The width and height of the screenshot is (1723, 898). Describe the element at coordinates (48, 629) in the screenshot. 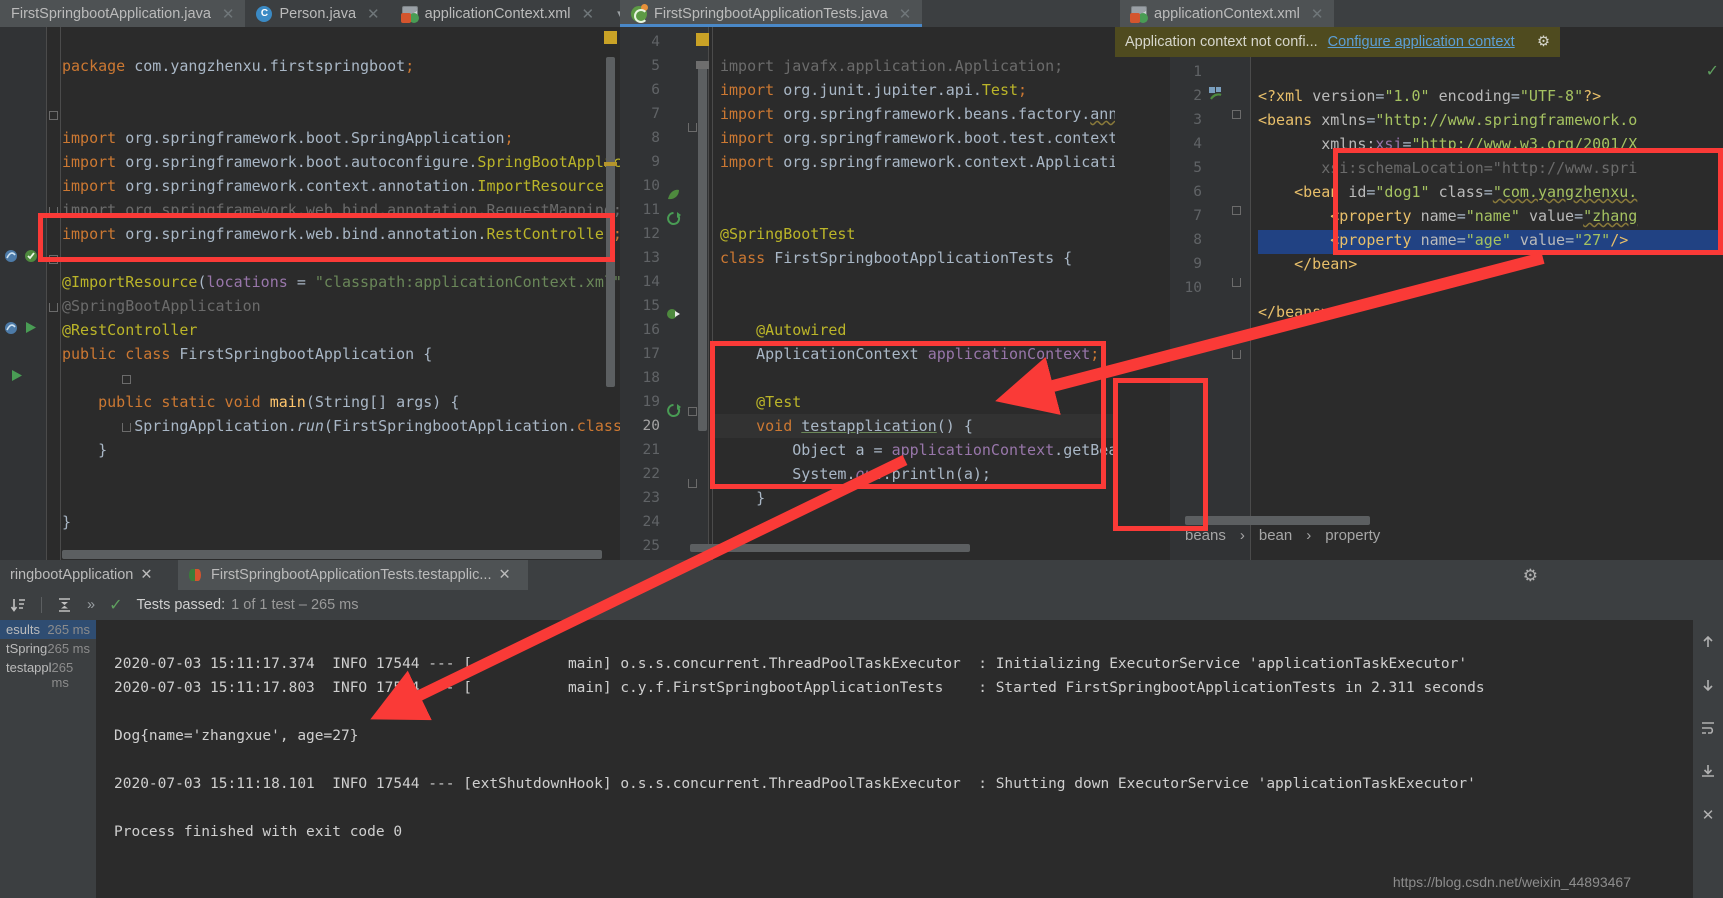

I see `test-tree-row: esults 265 ms` at that location.